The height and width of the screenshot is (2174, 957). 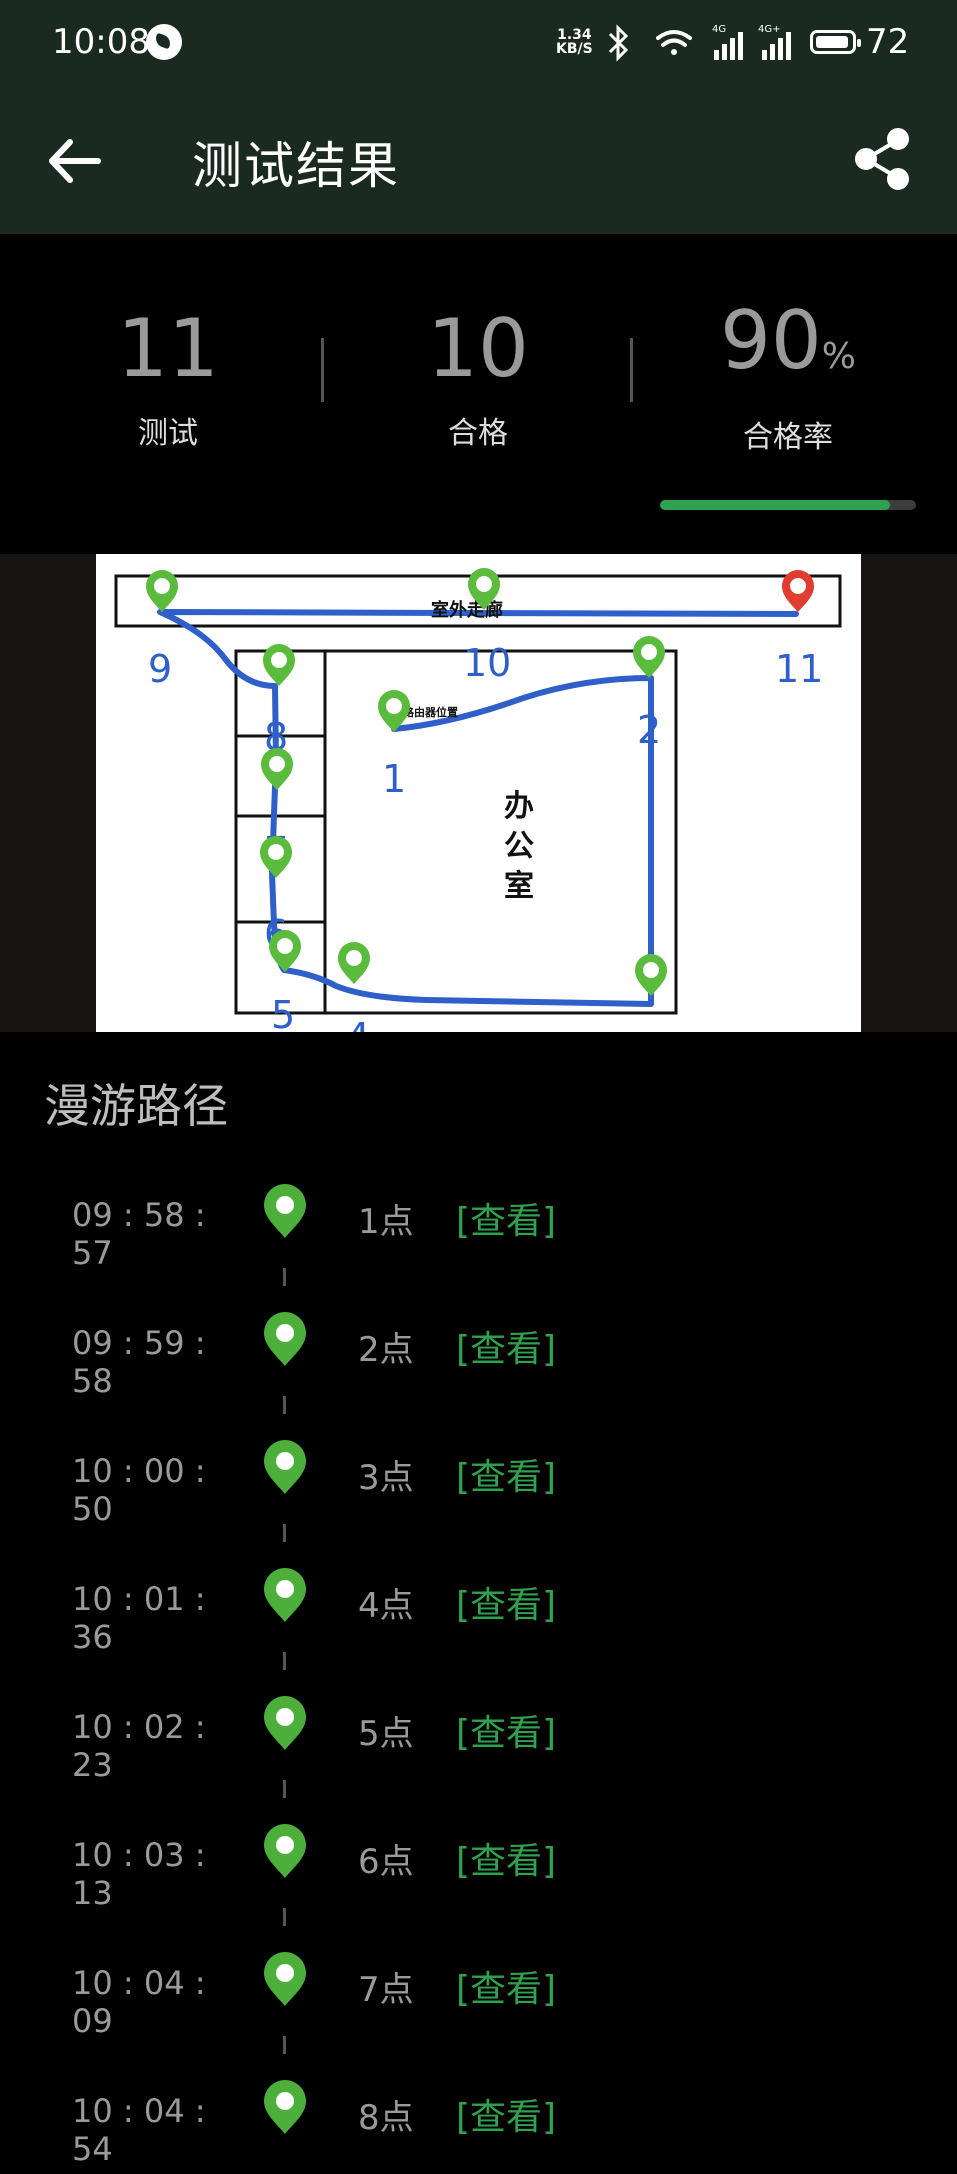 What do you see at coordinates (139, 1874) in the screenshot?
I see `timeline-time: 10 : 03 : 13` at bounding box center [139, 1874].